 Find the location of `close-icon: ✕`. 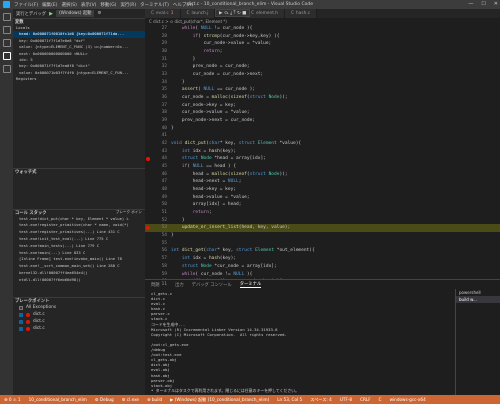

close-icon: ✕ is located at coordinates (496, 4).